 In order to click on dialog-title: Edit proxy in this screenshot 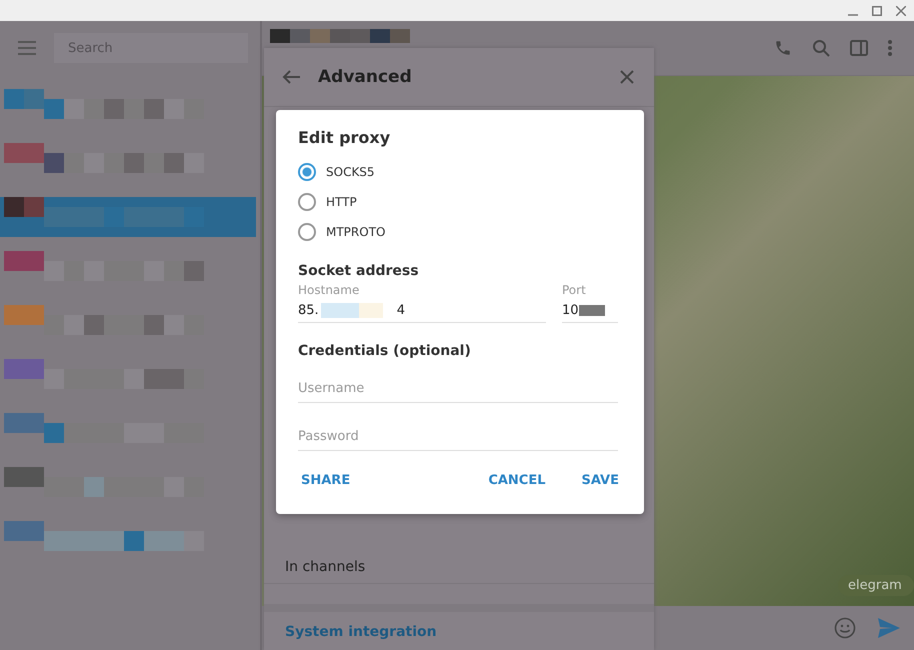, I will do `click(345, 137)`.